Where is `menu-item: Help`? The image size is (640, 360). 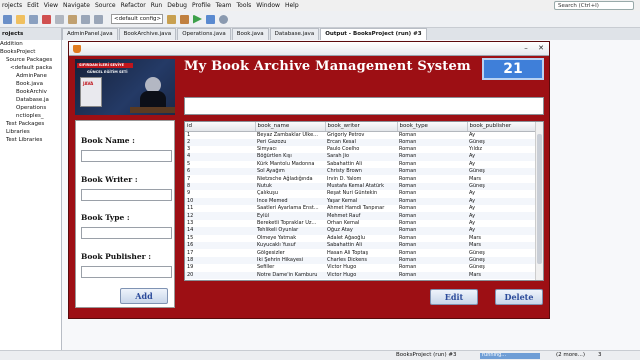
menu-item: Help is located at coordinates (292, 5).